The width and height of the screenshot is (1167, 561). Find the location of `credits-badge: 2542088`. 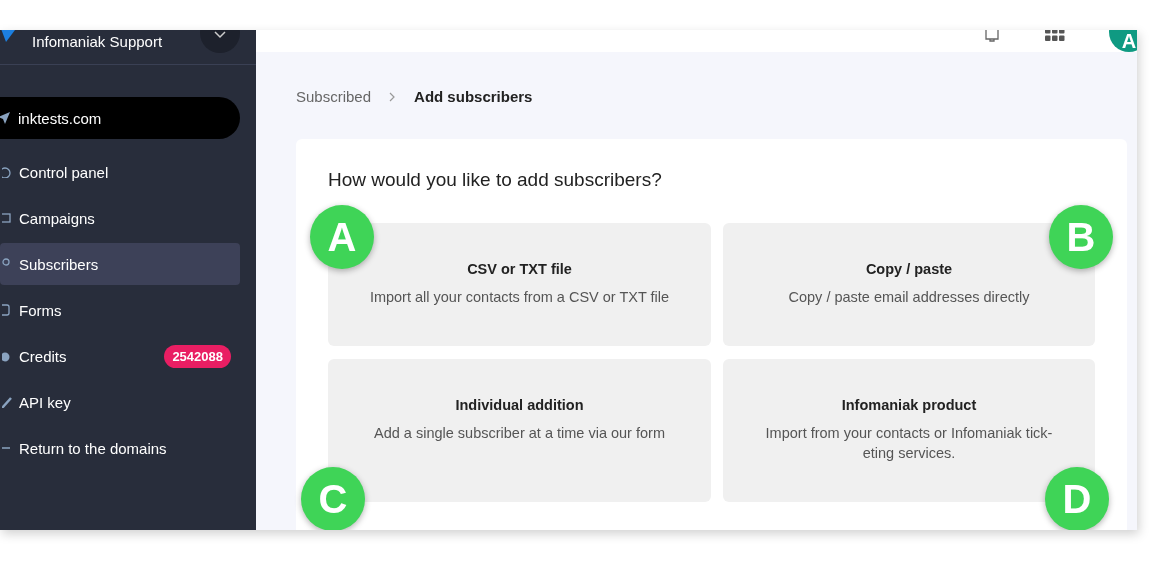

credits-badge: 2542088 is located at coordinates (197, 356).